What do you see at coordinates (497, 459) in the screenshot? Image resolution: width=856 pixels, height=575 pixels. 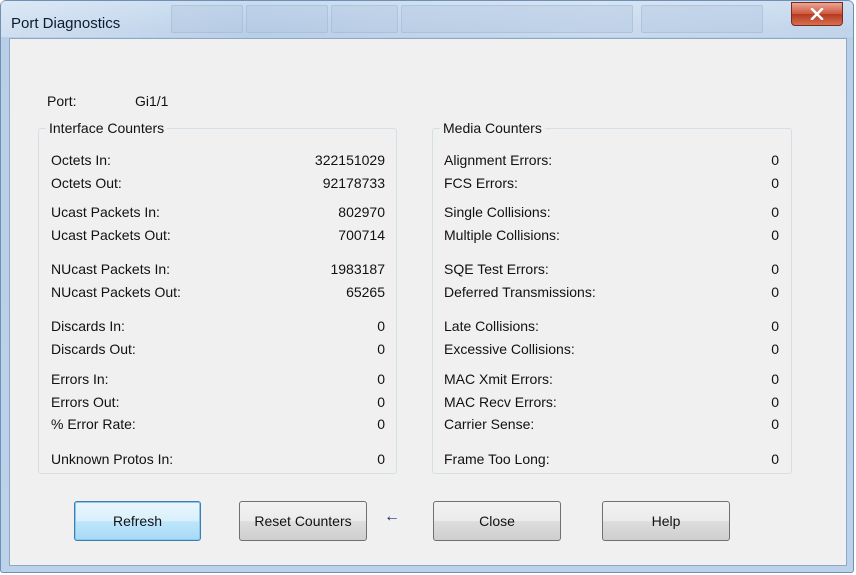 I see `media-counter-label: Frame Too Long:` at bounding box center [497, 459].